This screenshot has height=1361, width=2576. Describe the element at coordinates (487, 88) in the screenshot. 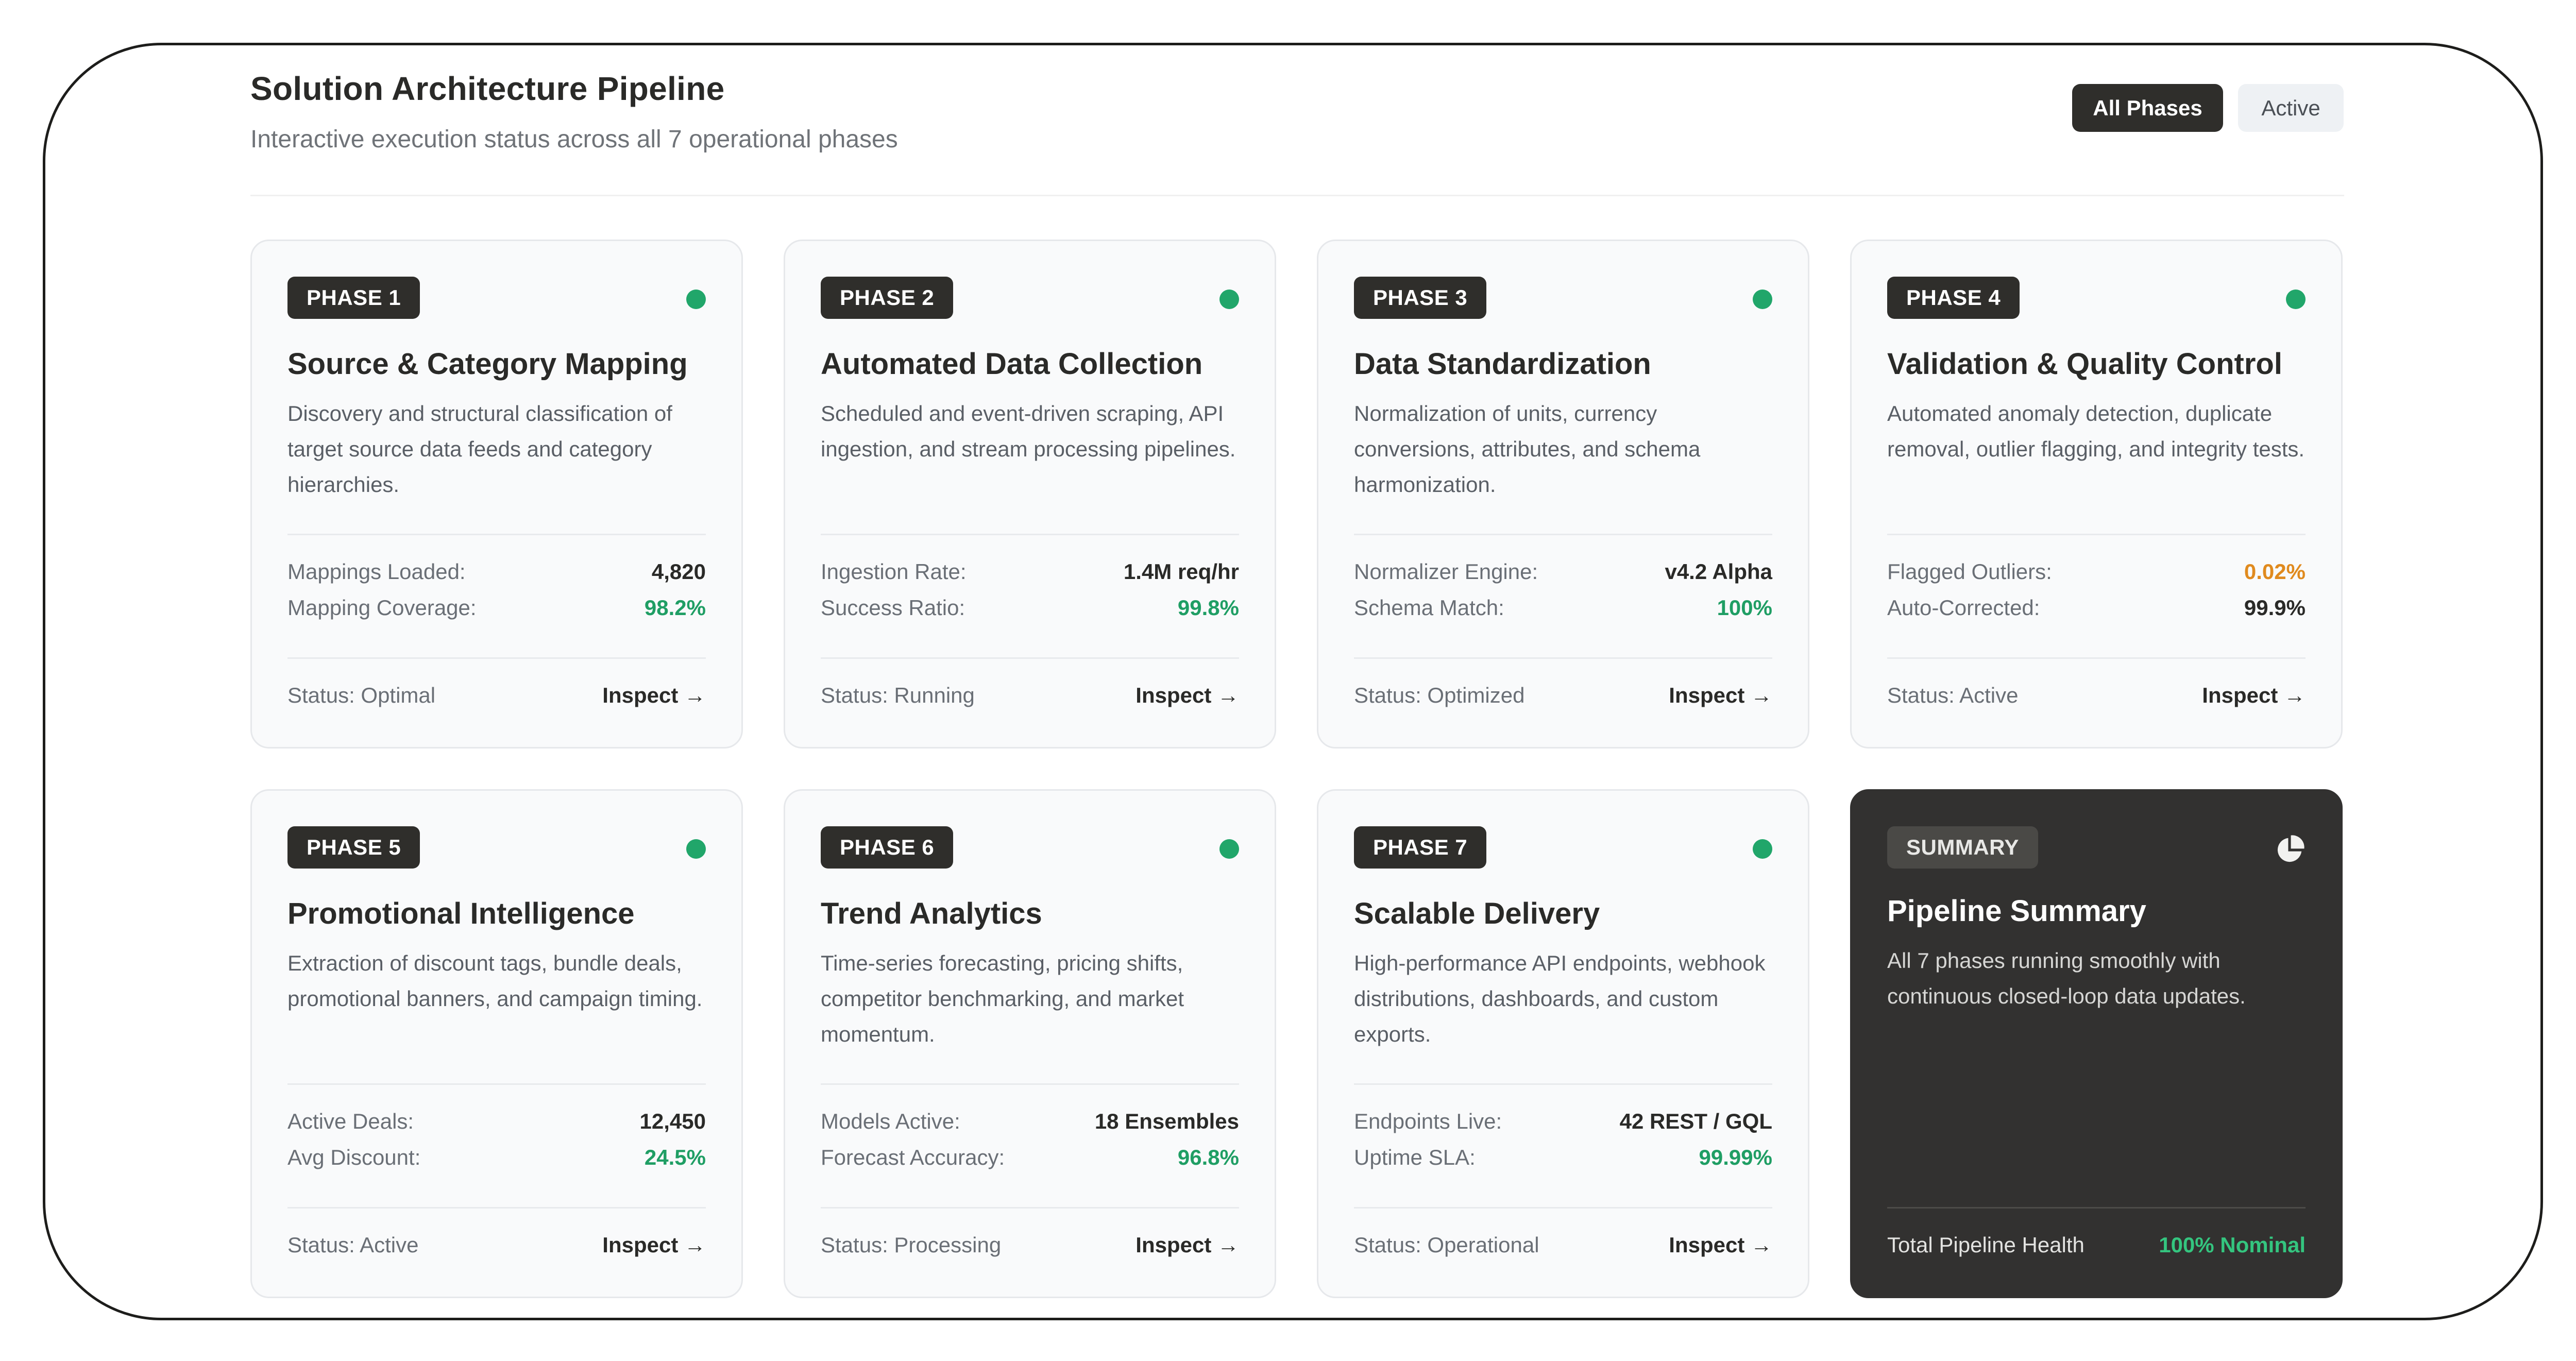

I see `page-title: Solution Architecture Pipeline` at that location.